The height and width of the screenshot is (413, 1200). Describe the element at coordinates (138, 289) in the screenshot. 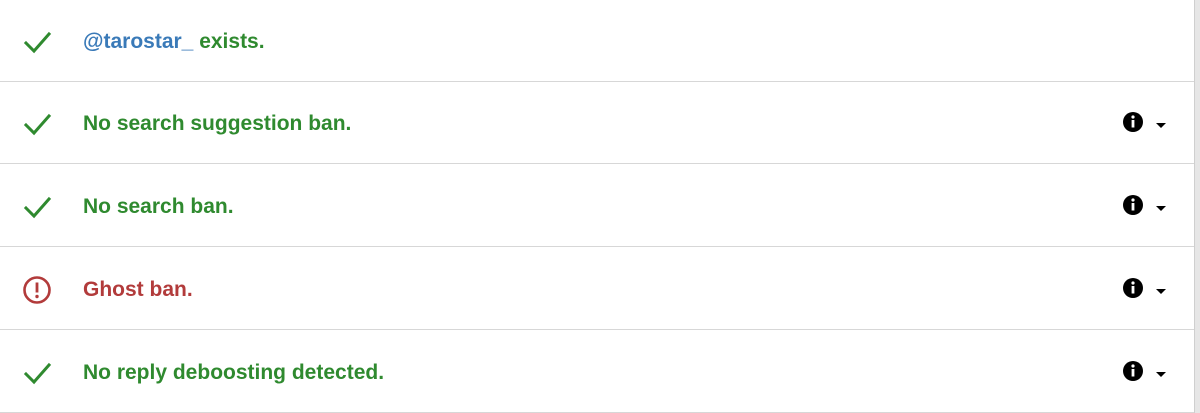

I see `result-label: Ghost ban.` at that location.